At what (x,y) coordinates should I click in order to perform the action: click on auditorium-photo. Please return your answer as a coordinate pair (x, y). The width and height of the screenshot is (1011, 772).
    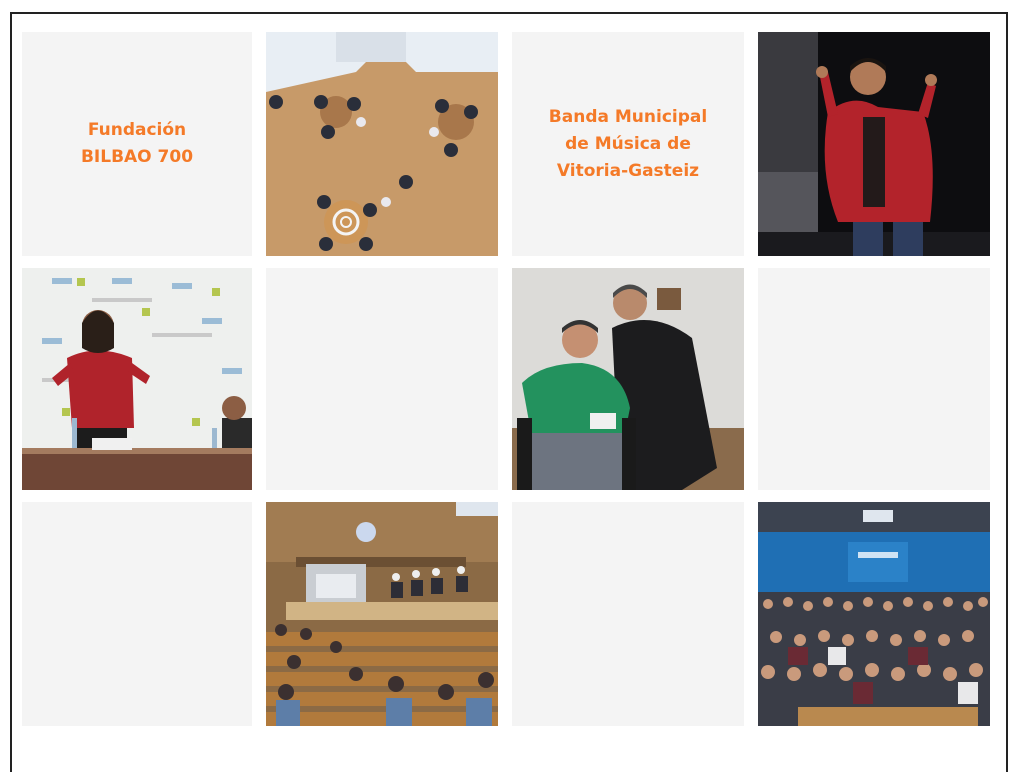
    Looking at the image, I should click on (382, 614).